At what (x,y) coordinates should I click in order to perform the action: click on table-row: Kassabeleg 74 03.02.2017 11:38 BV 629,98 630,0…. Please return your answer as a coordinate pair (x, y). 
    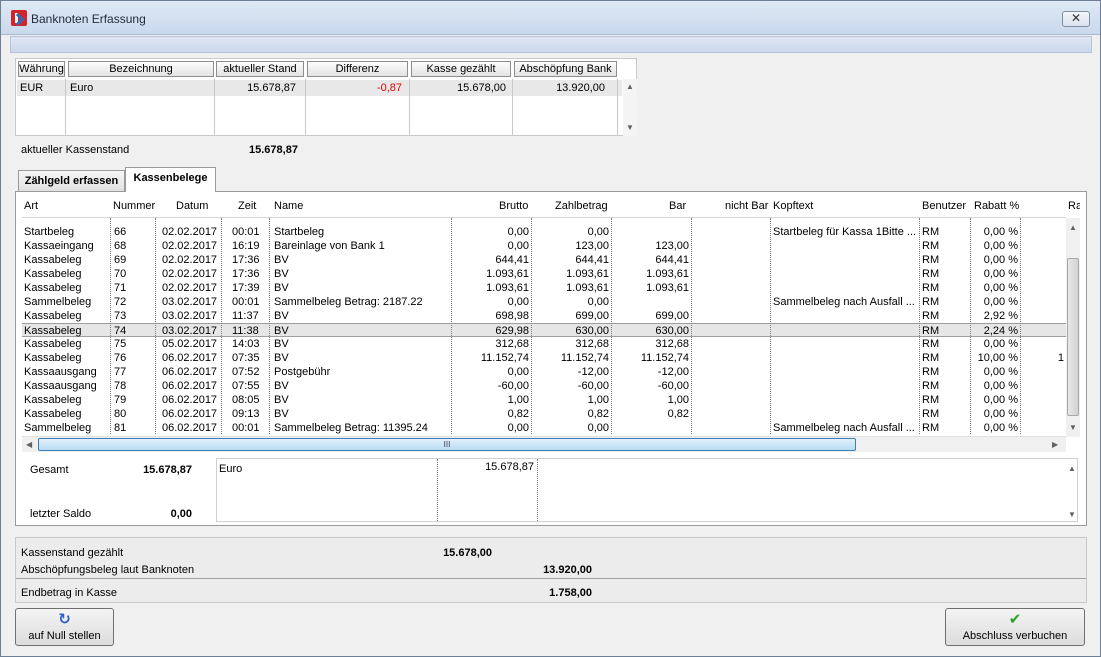
    Looking at the image, I should click on (544, 330).